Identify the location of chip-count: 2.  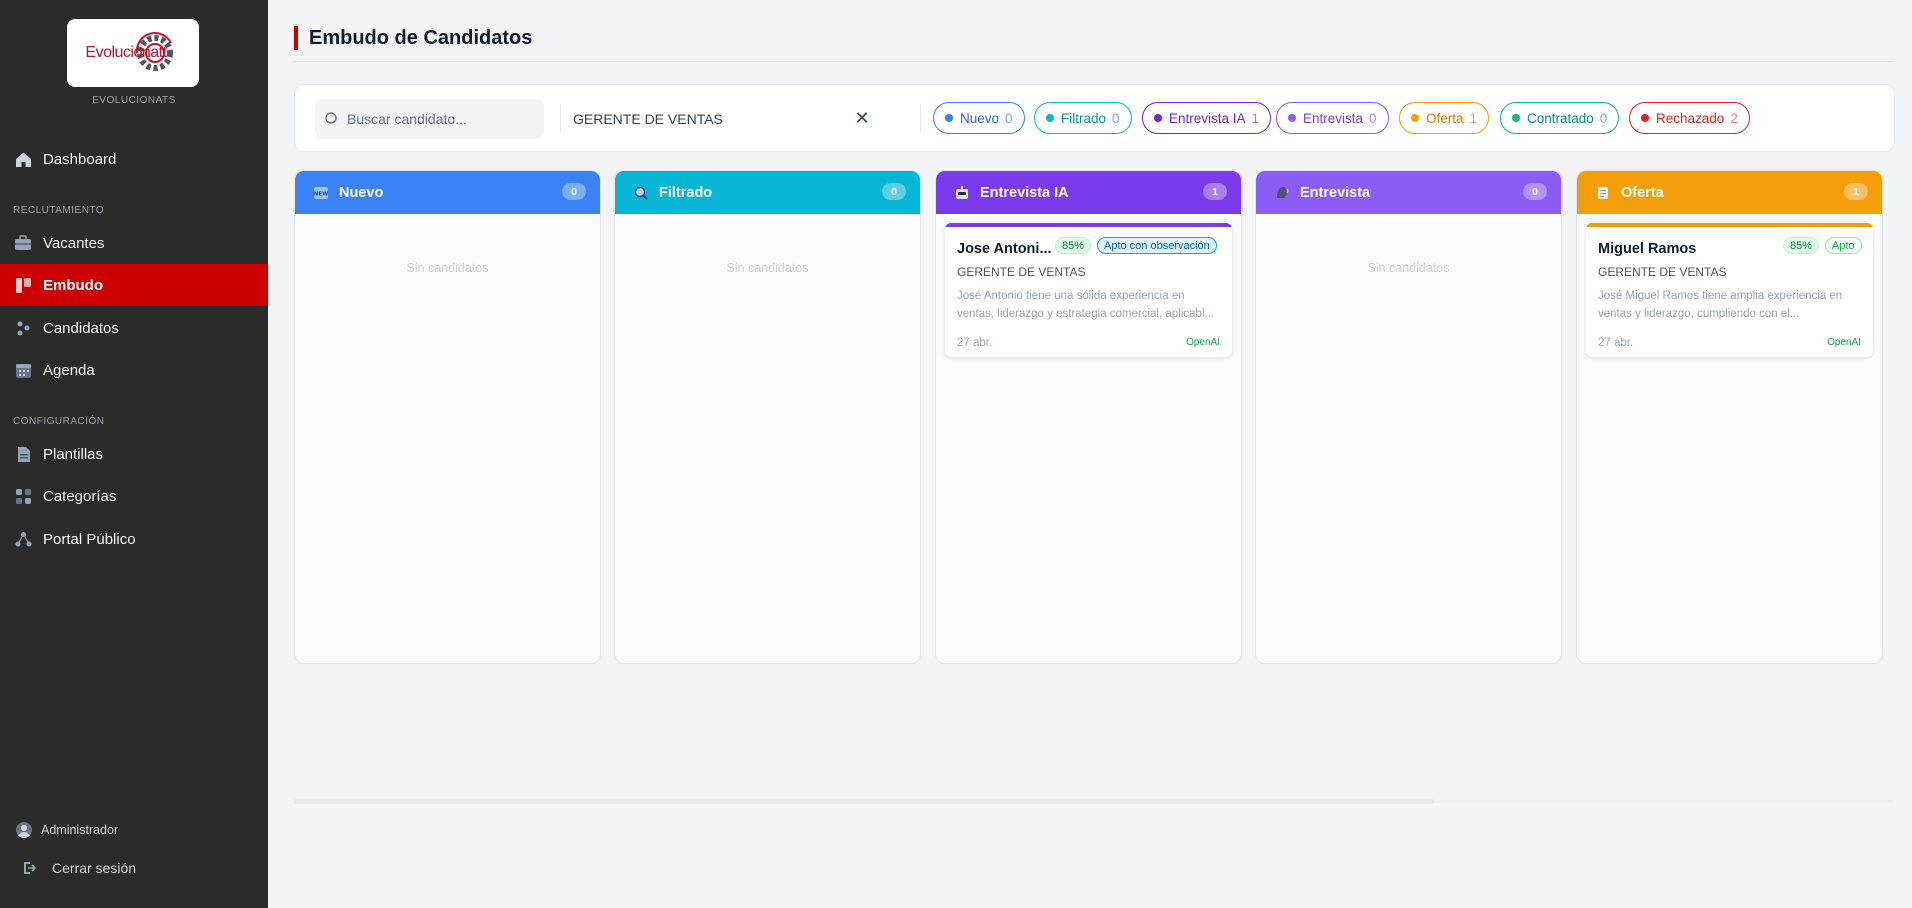
(1734, 118).